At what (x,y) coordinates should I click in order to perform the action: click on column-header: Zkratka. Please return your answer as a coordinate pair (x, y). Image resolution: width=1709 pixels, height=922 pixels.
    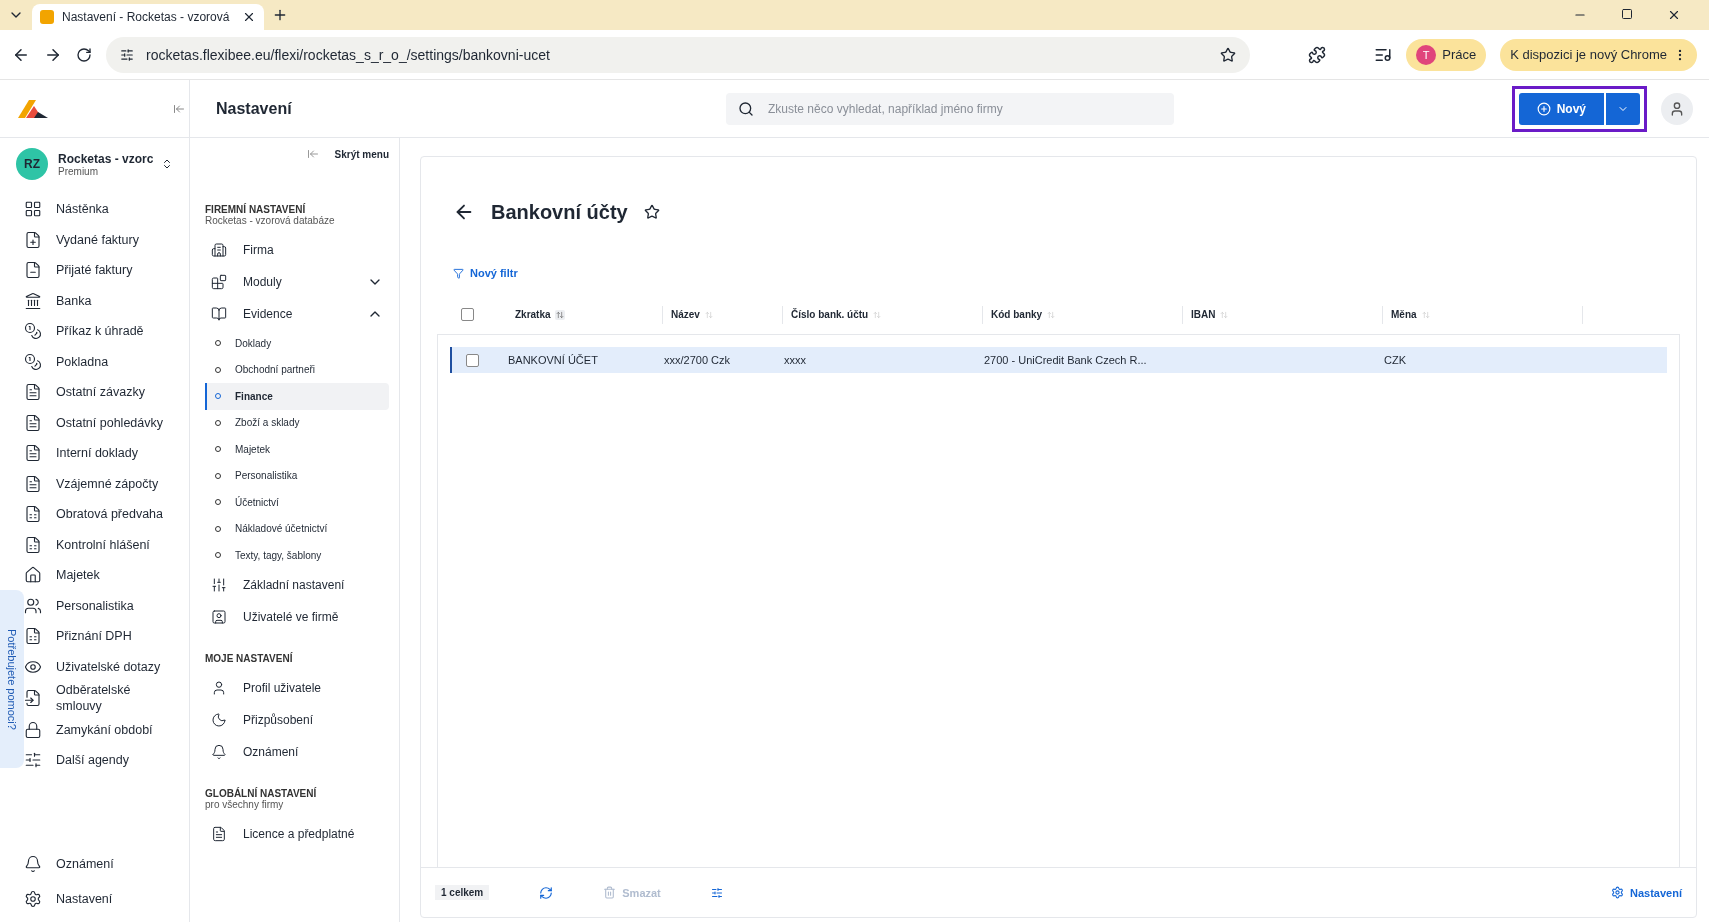
    Looking at the image, I should click on (585, 314).